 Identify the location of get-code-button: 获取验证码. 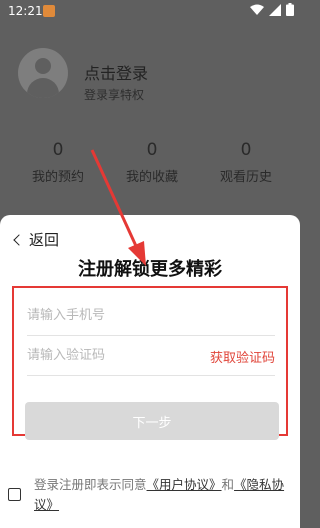
(242, 356).